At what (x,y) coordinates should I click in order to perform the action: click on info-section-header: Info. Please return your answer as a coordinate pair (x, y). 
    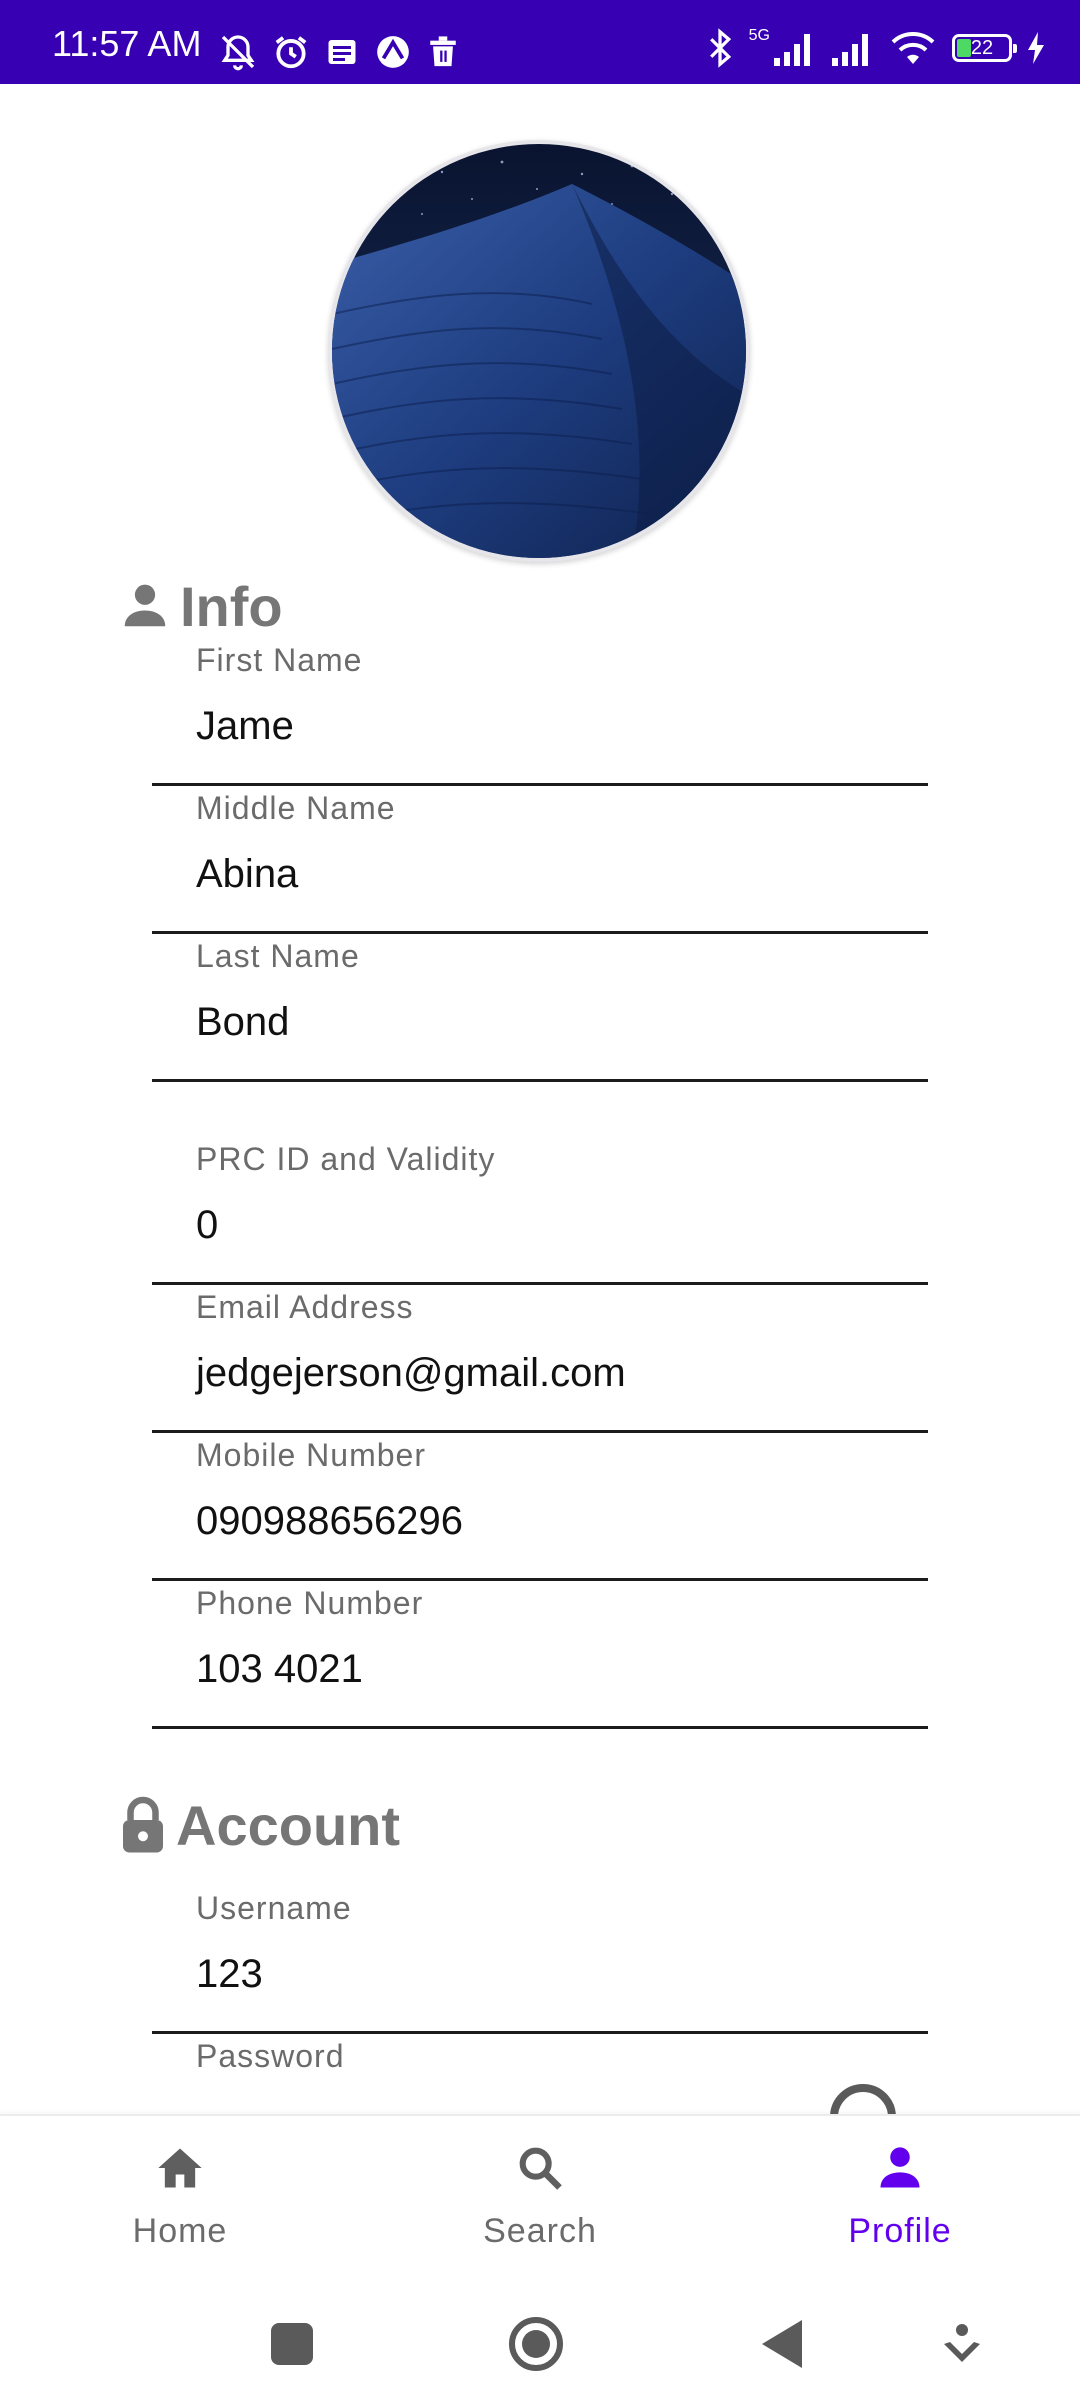
    Looking at the image, I should click on (200, 606).